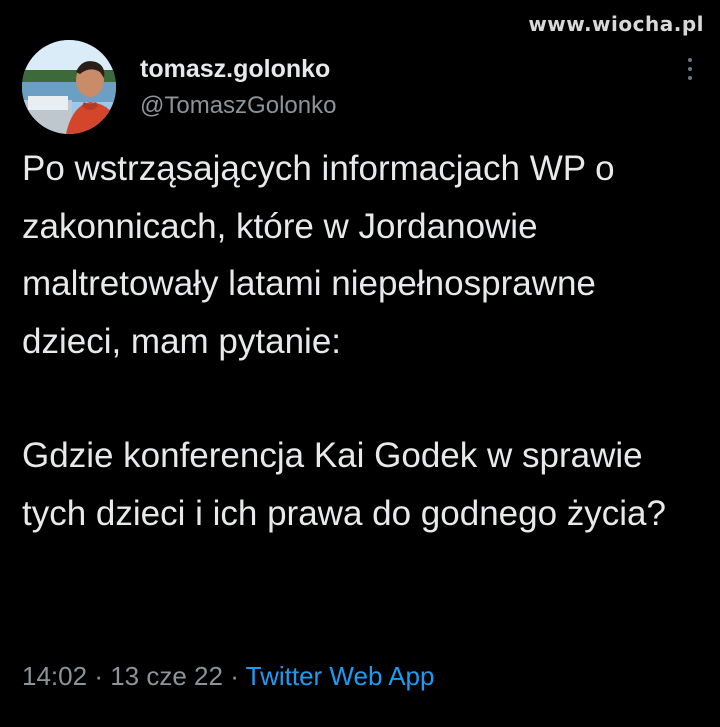 Image resolution: width=720 pixels, height=727 pixels. I want to click on tweet-header: tomasz.golonko @TomaszGolonko, so click(362, 88).